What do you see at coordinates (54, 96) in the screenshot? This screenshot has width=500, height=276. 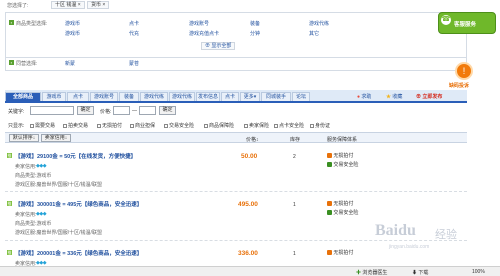 I see `tab-gold: 游戏币` at bounding box center [54, 96].